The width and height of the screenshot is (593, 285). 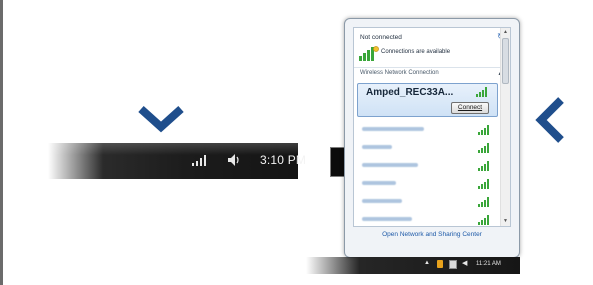 I want to click on taskbar-notification-area: 3:10 PM, so click(x=196, y=161).